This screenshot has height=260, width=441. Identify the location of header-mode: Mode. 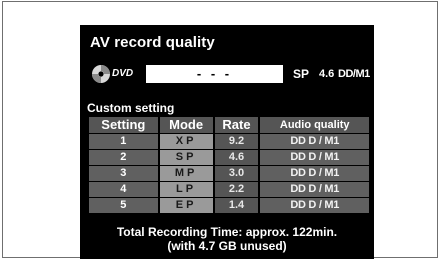
(186, 125).